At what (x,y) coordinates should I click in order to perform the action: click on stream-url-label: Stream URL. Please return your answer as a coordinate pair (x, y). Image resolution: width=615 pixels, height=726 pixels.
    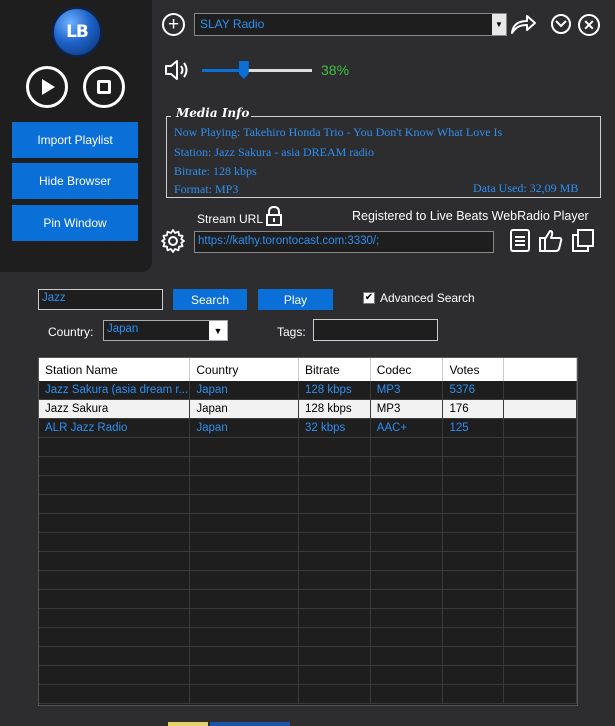
    Looking at the image, I should click on (230, 219).